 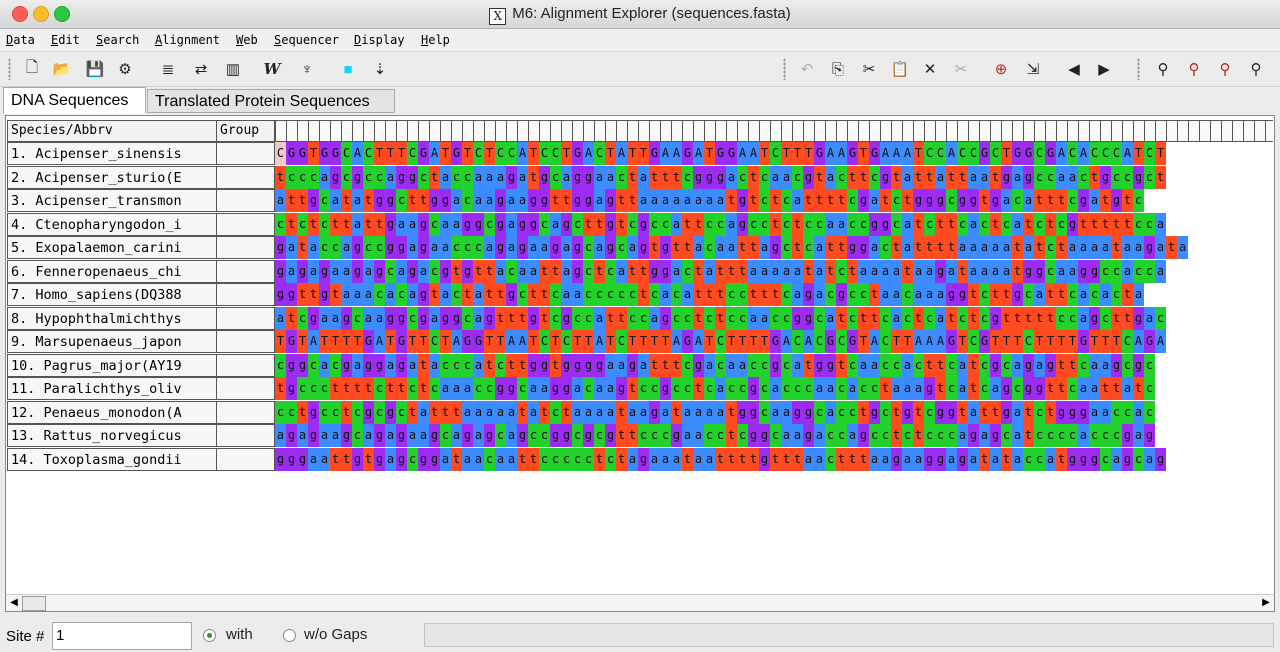 I want to click on paste-icon: 📋, so click(x=900, y=69).